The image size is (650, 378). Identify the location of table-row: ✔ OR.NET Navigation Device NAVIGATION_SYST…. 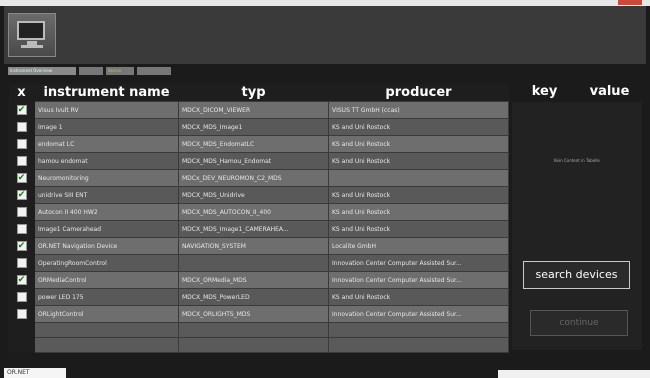
(258, 246).